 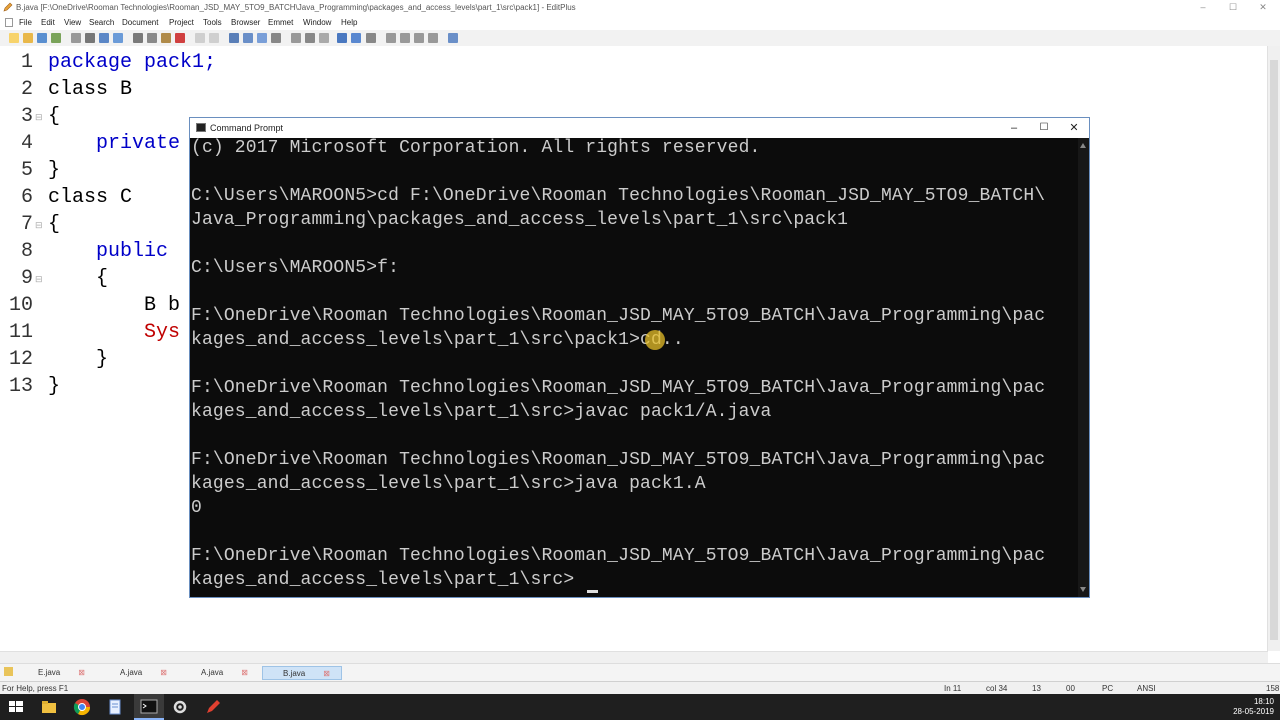 I want to click on code-text: }, so click(x=78, y=359).